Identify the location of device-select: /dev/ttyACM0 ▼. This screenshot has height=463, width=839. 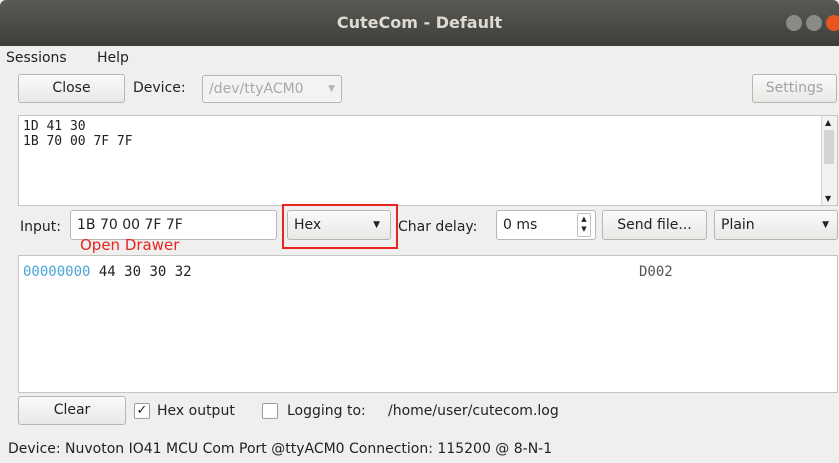
(272, 89).